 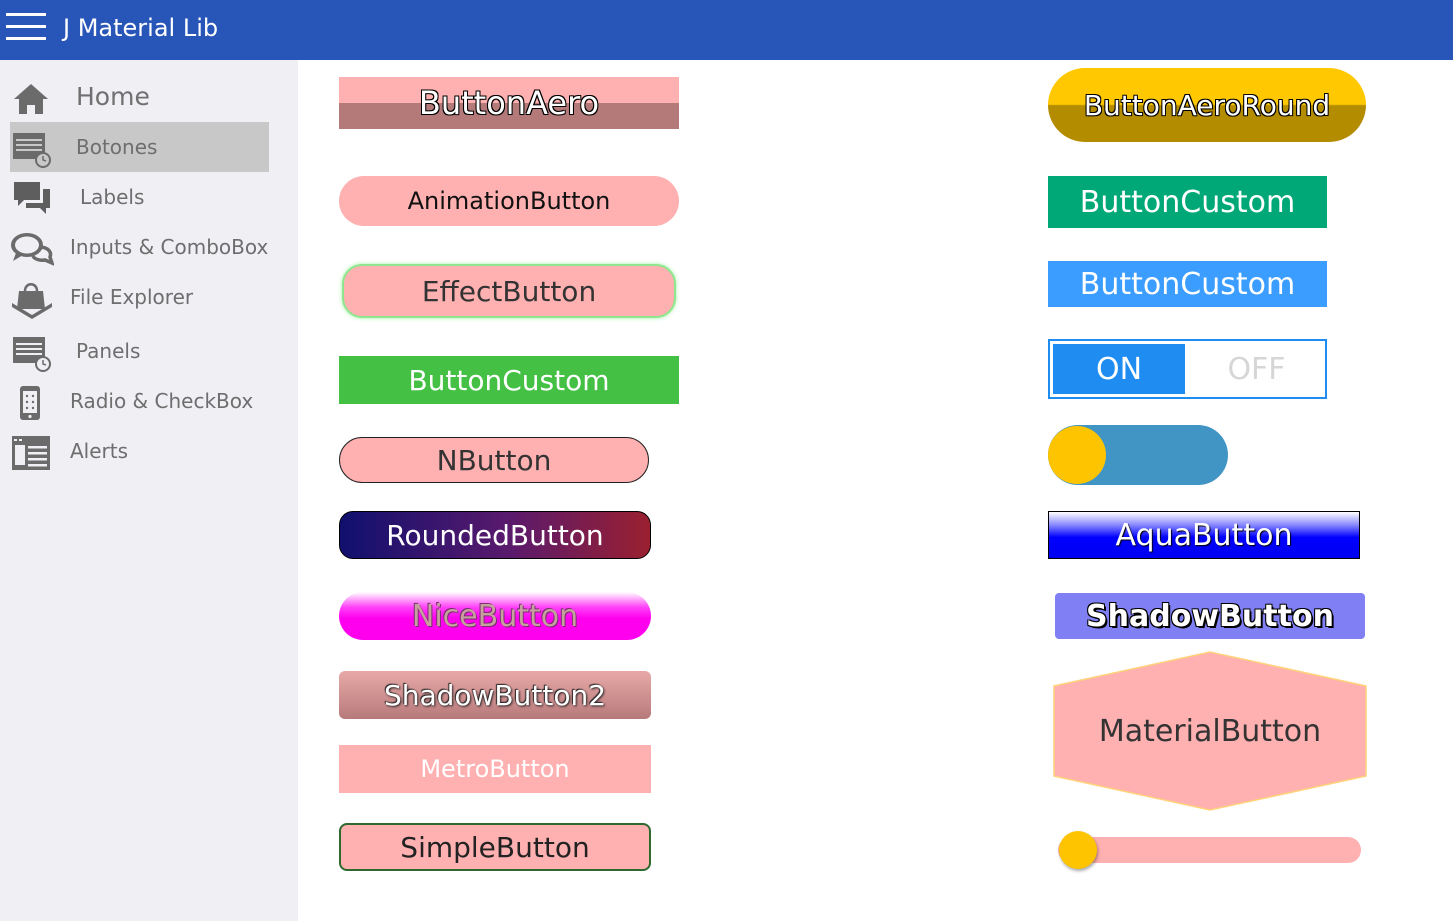 I want to click on sidebar-item-home: Home, so click(x=139, y=97).